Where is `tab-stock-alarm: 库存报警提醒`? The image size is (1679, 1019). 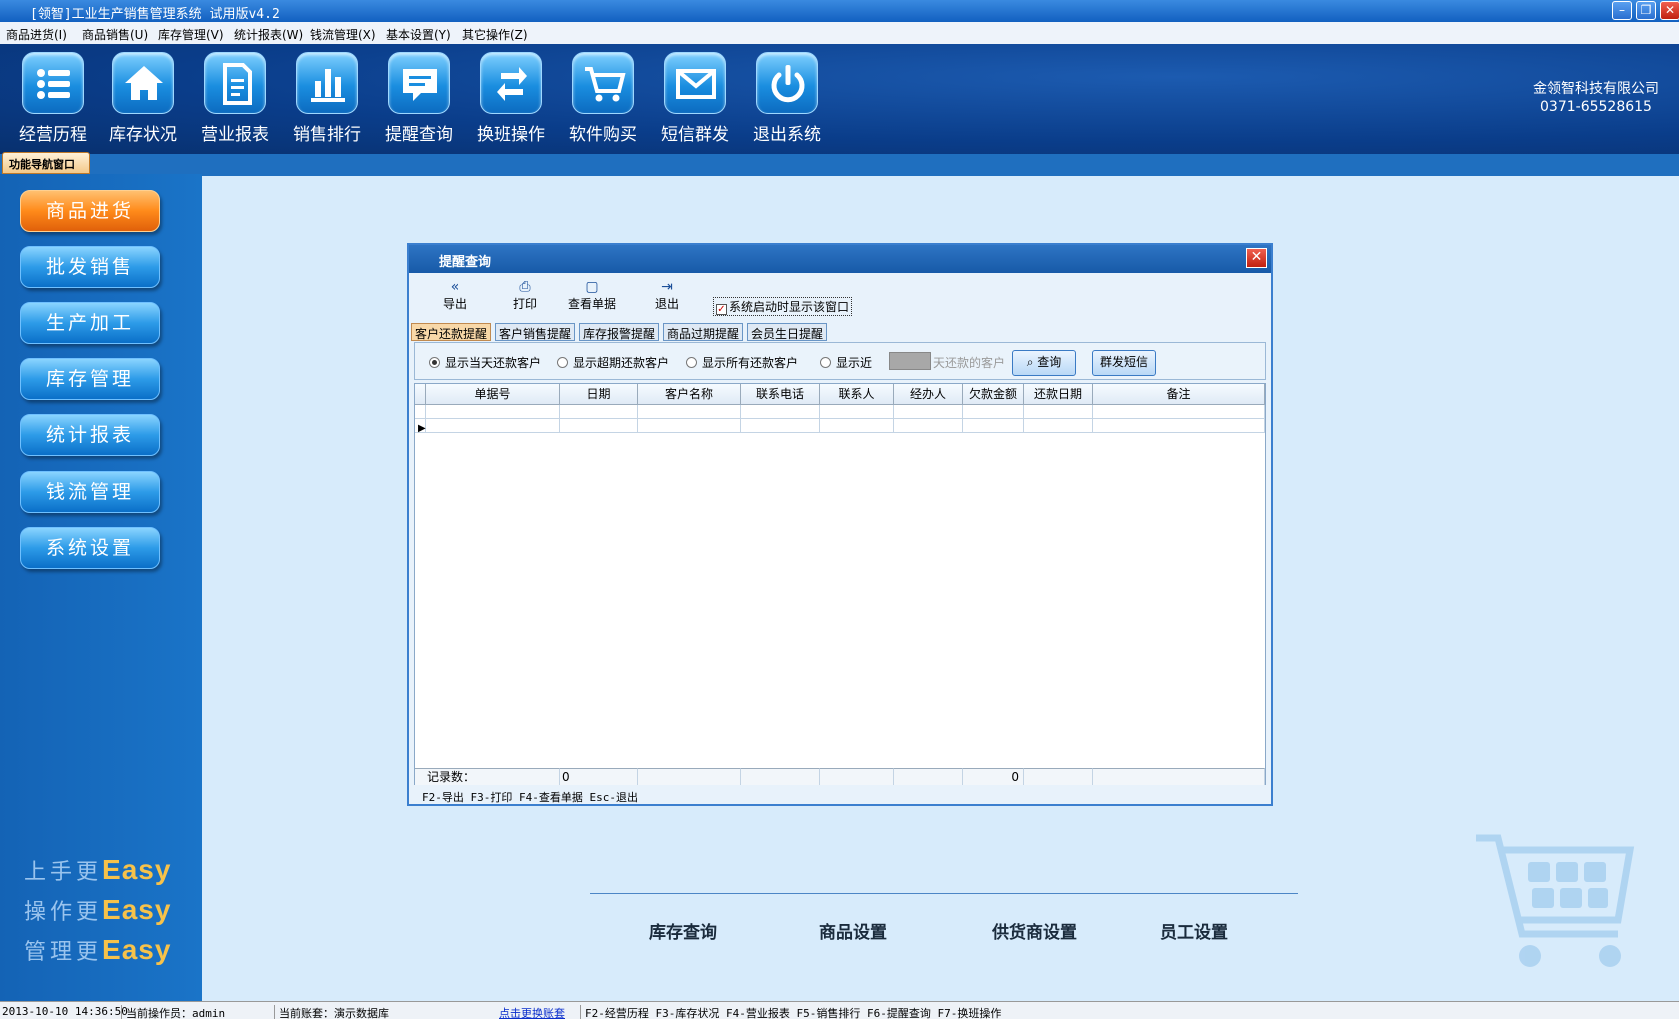 tab-stock-alarm: 库存报警提醒 is located at coordinates (619, 332).